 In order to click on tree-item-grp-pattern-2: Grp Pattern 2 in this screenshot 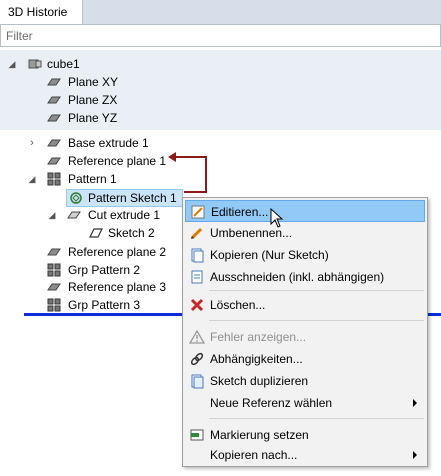, I will do `click(100, 270)`.